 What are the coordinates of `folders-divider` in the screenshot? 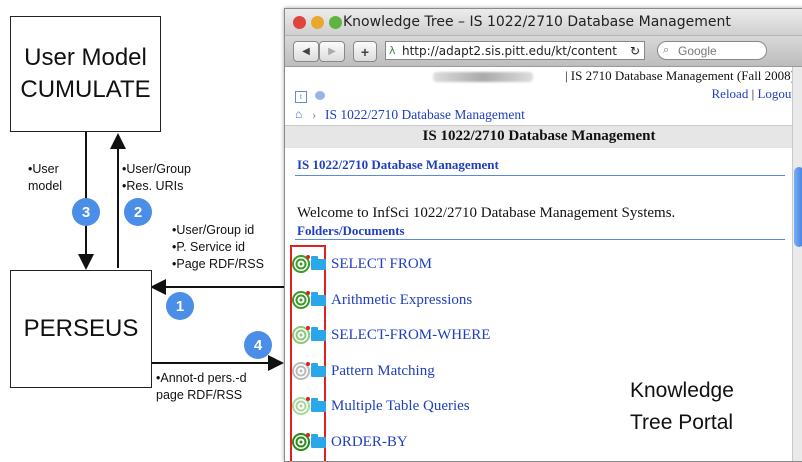 It's located at (540, 239).